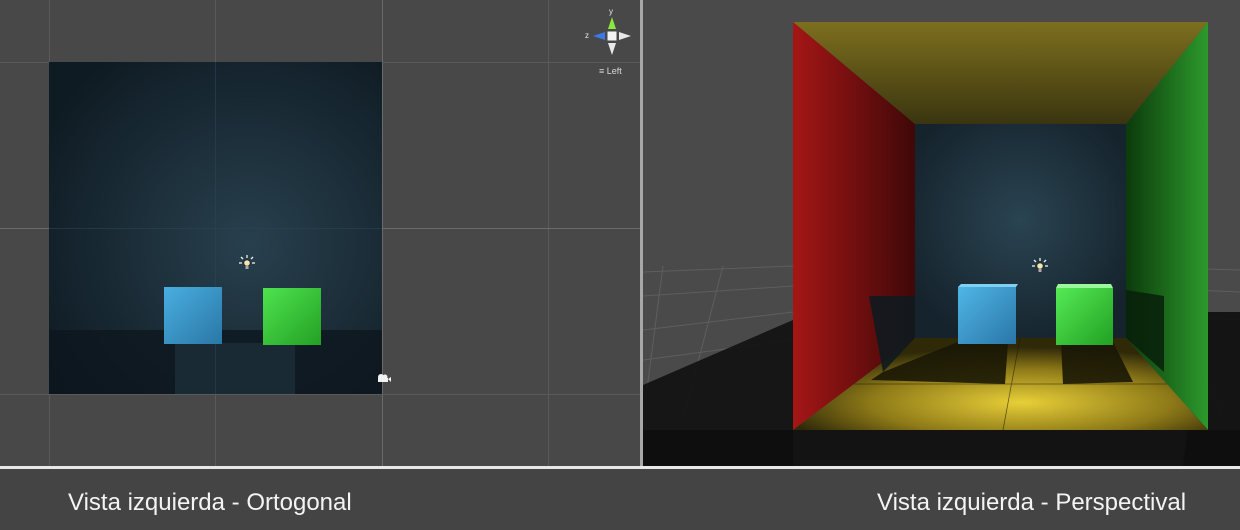 This screenshot has height=530, width=1240. Describe the element at coordinates (1032, 502) in the screenshot. I see `caption-perspective: Vista izquierda - Perspectival` at that location.